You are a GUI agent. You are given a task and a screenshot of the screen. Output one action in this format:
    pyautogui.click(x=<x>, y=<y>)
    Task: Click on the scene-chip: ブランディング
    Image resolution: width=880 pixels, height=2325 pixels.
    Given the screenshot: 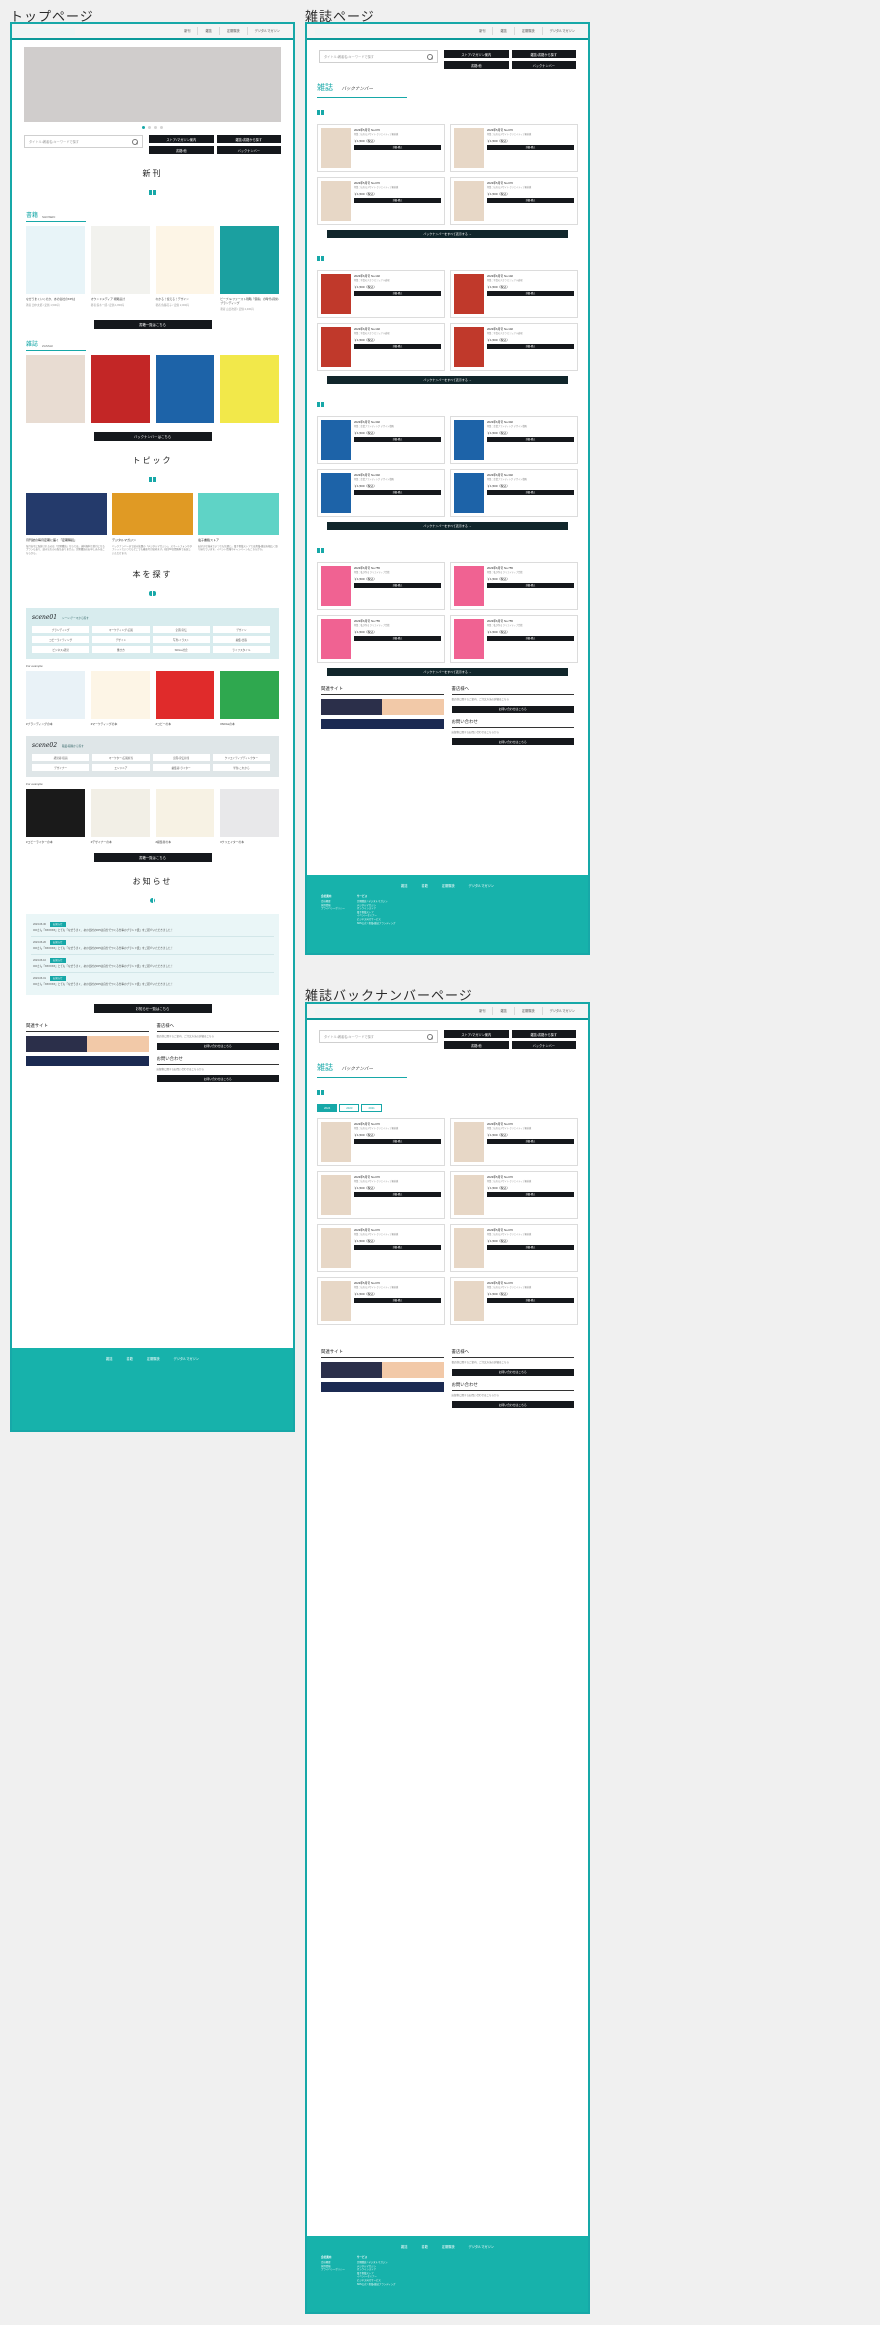 What is the action you would take?
    pyautogui.click(x=61, y=630)
    